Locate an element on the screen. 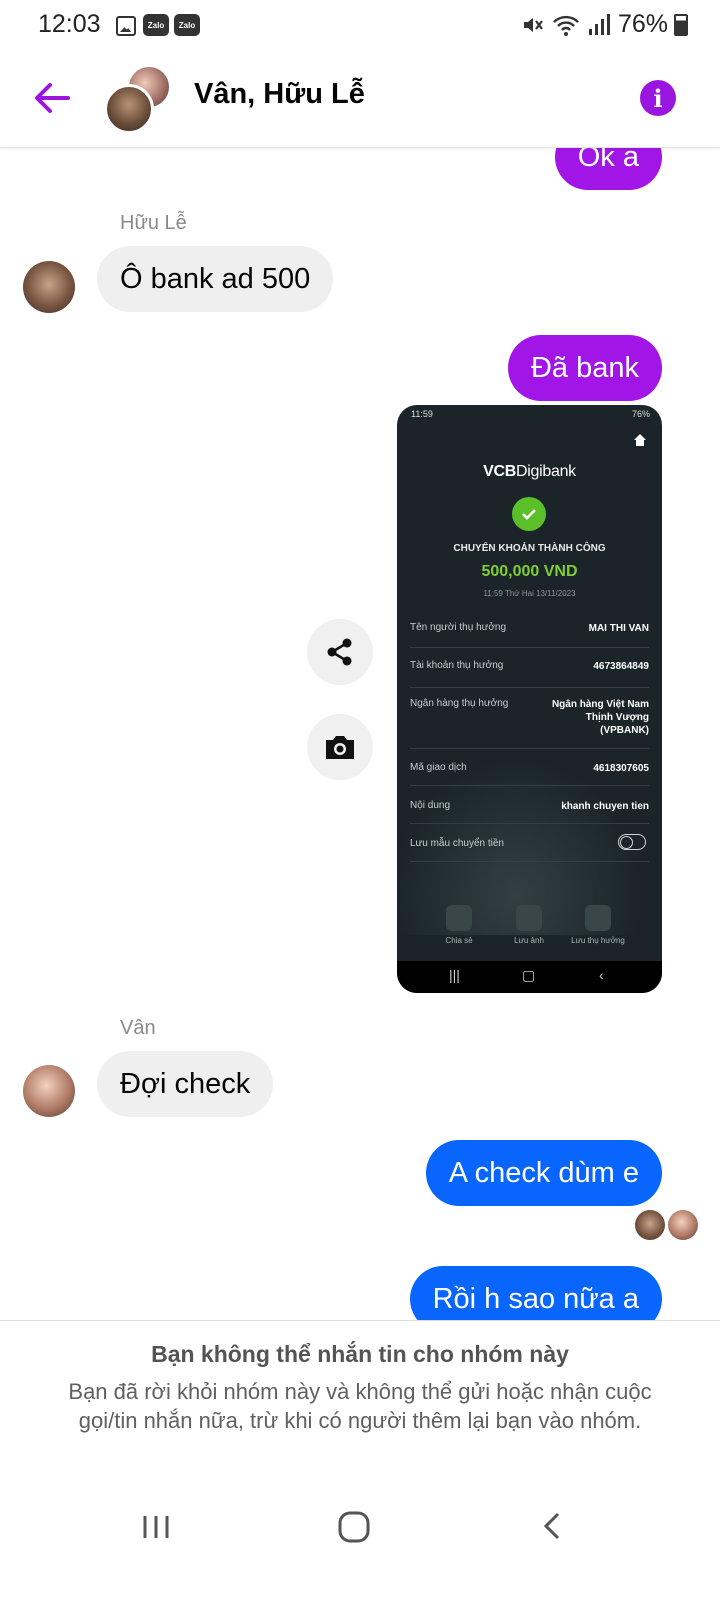 This screenshot has height=1600, width=720. detail-row: Lưu mẫu chuyển tiền is located at coordinates (529, 850).